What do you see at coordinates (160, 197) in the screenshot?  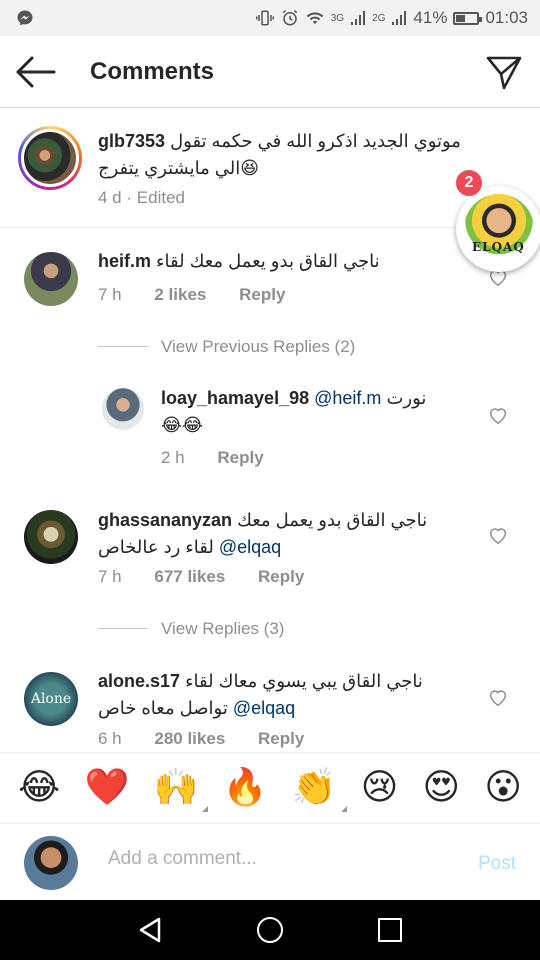 I see `caption-edited: Edited` at bounding box center [160, 197].